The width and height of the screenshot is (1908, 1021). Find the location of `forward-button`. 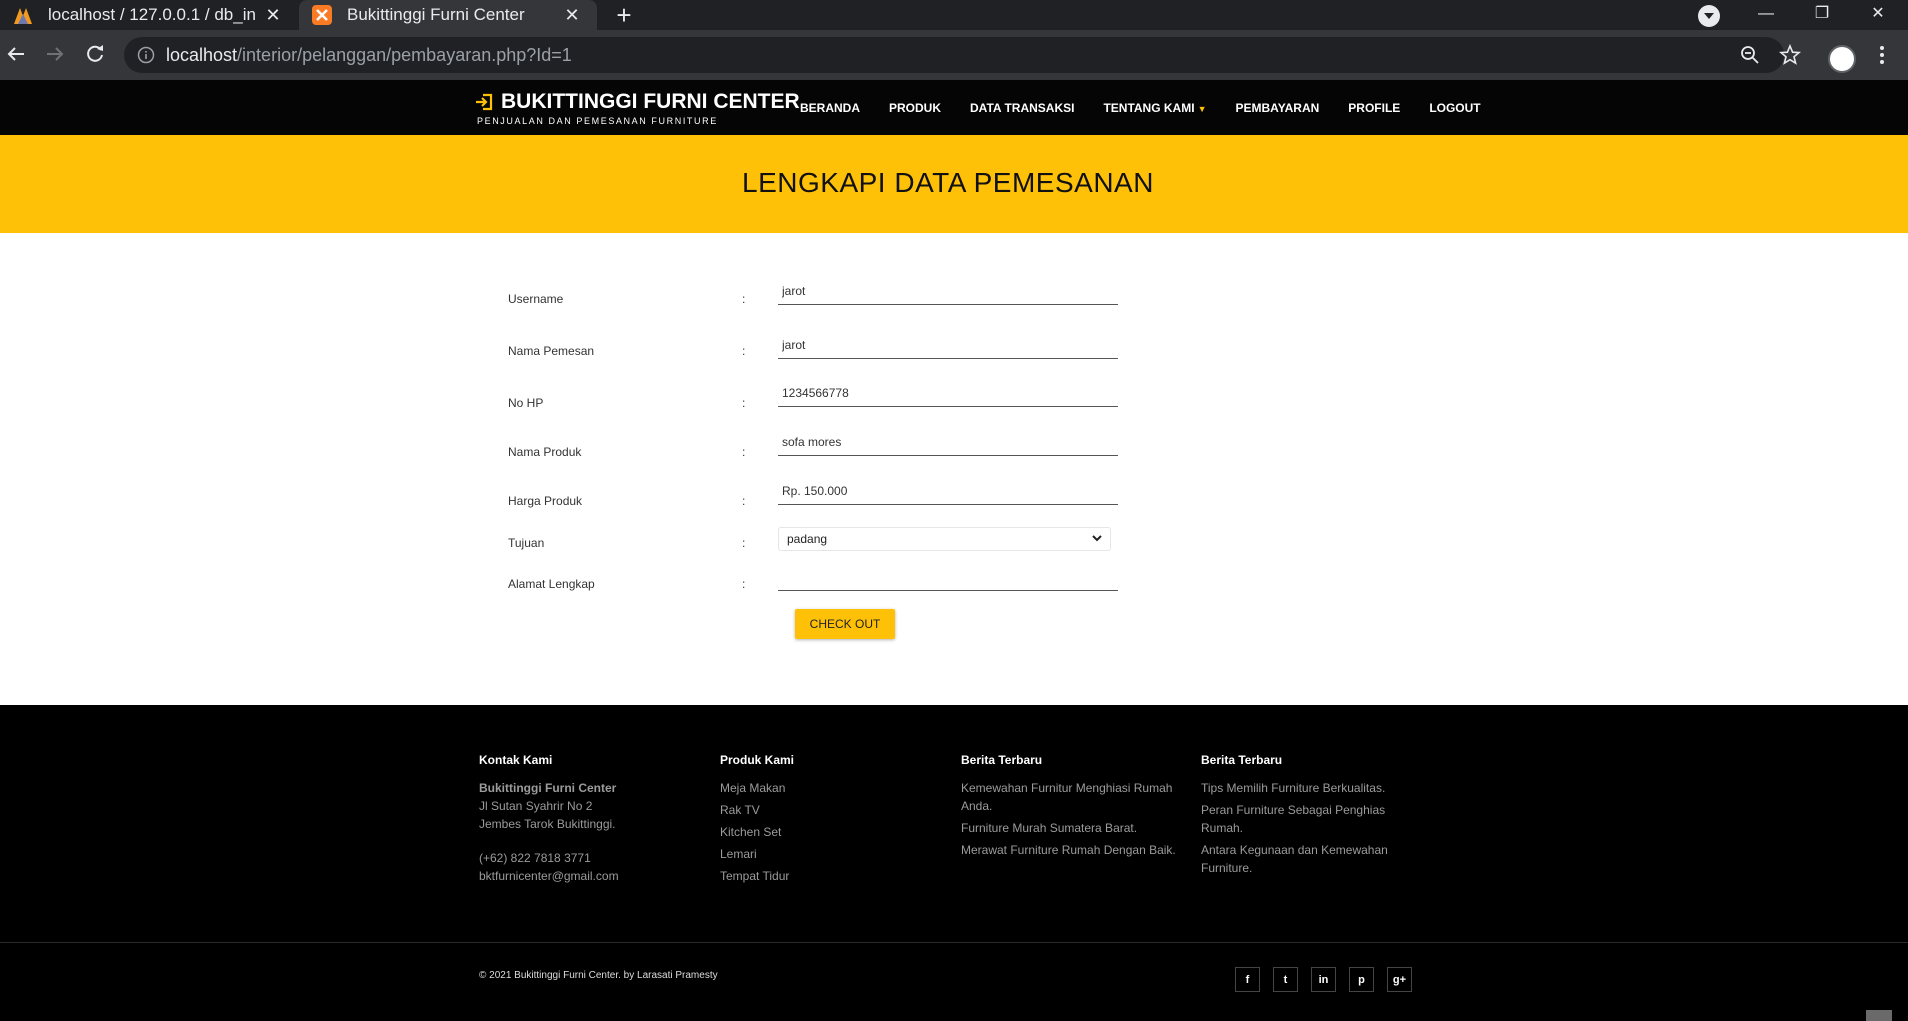

forward-button is located at coordinates (55, 55).